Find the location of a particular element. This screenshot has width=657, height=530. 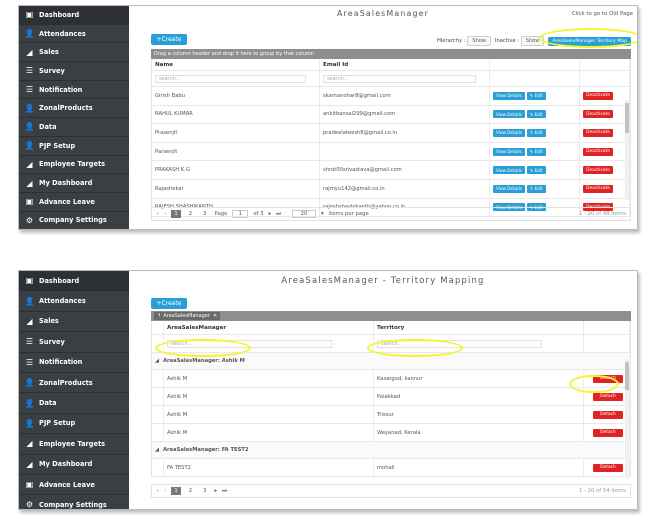

group-tag: ↑ AreaSalesManager ✕ is located at coordinates (187, 316).